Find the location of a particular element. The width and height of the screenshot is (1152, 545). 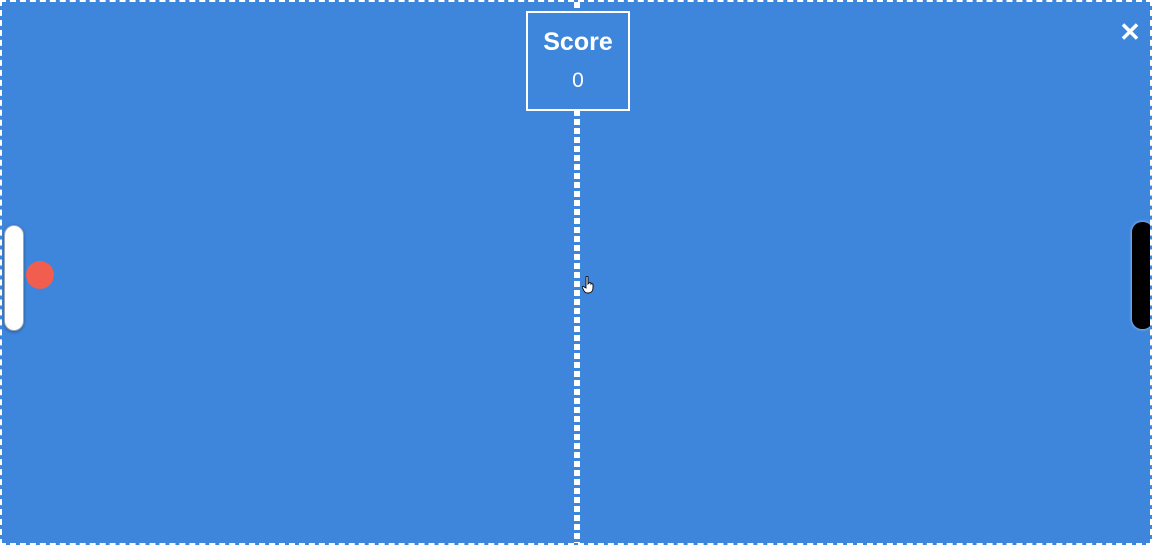

hand-pointer-icon is located at coordinates (588, 285).